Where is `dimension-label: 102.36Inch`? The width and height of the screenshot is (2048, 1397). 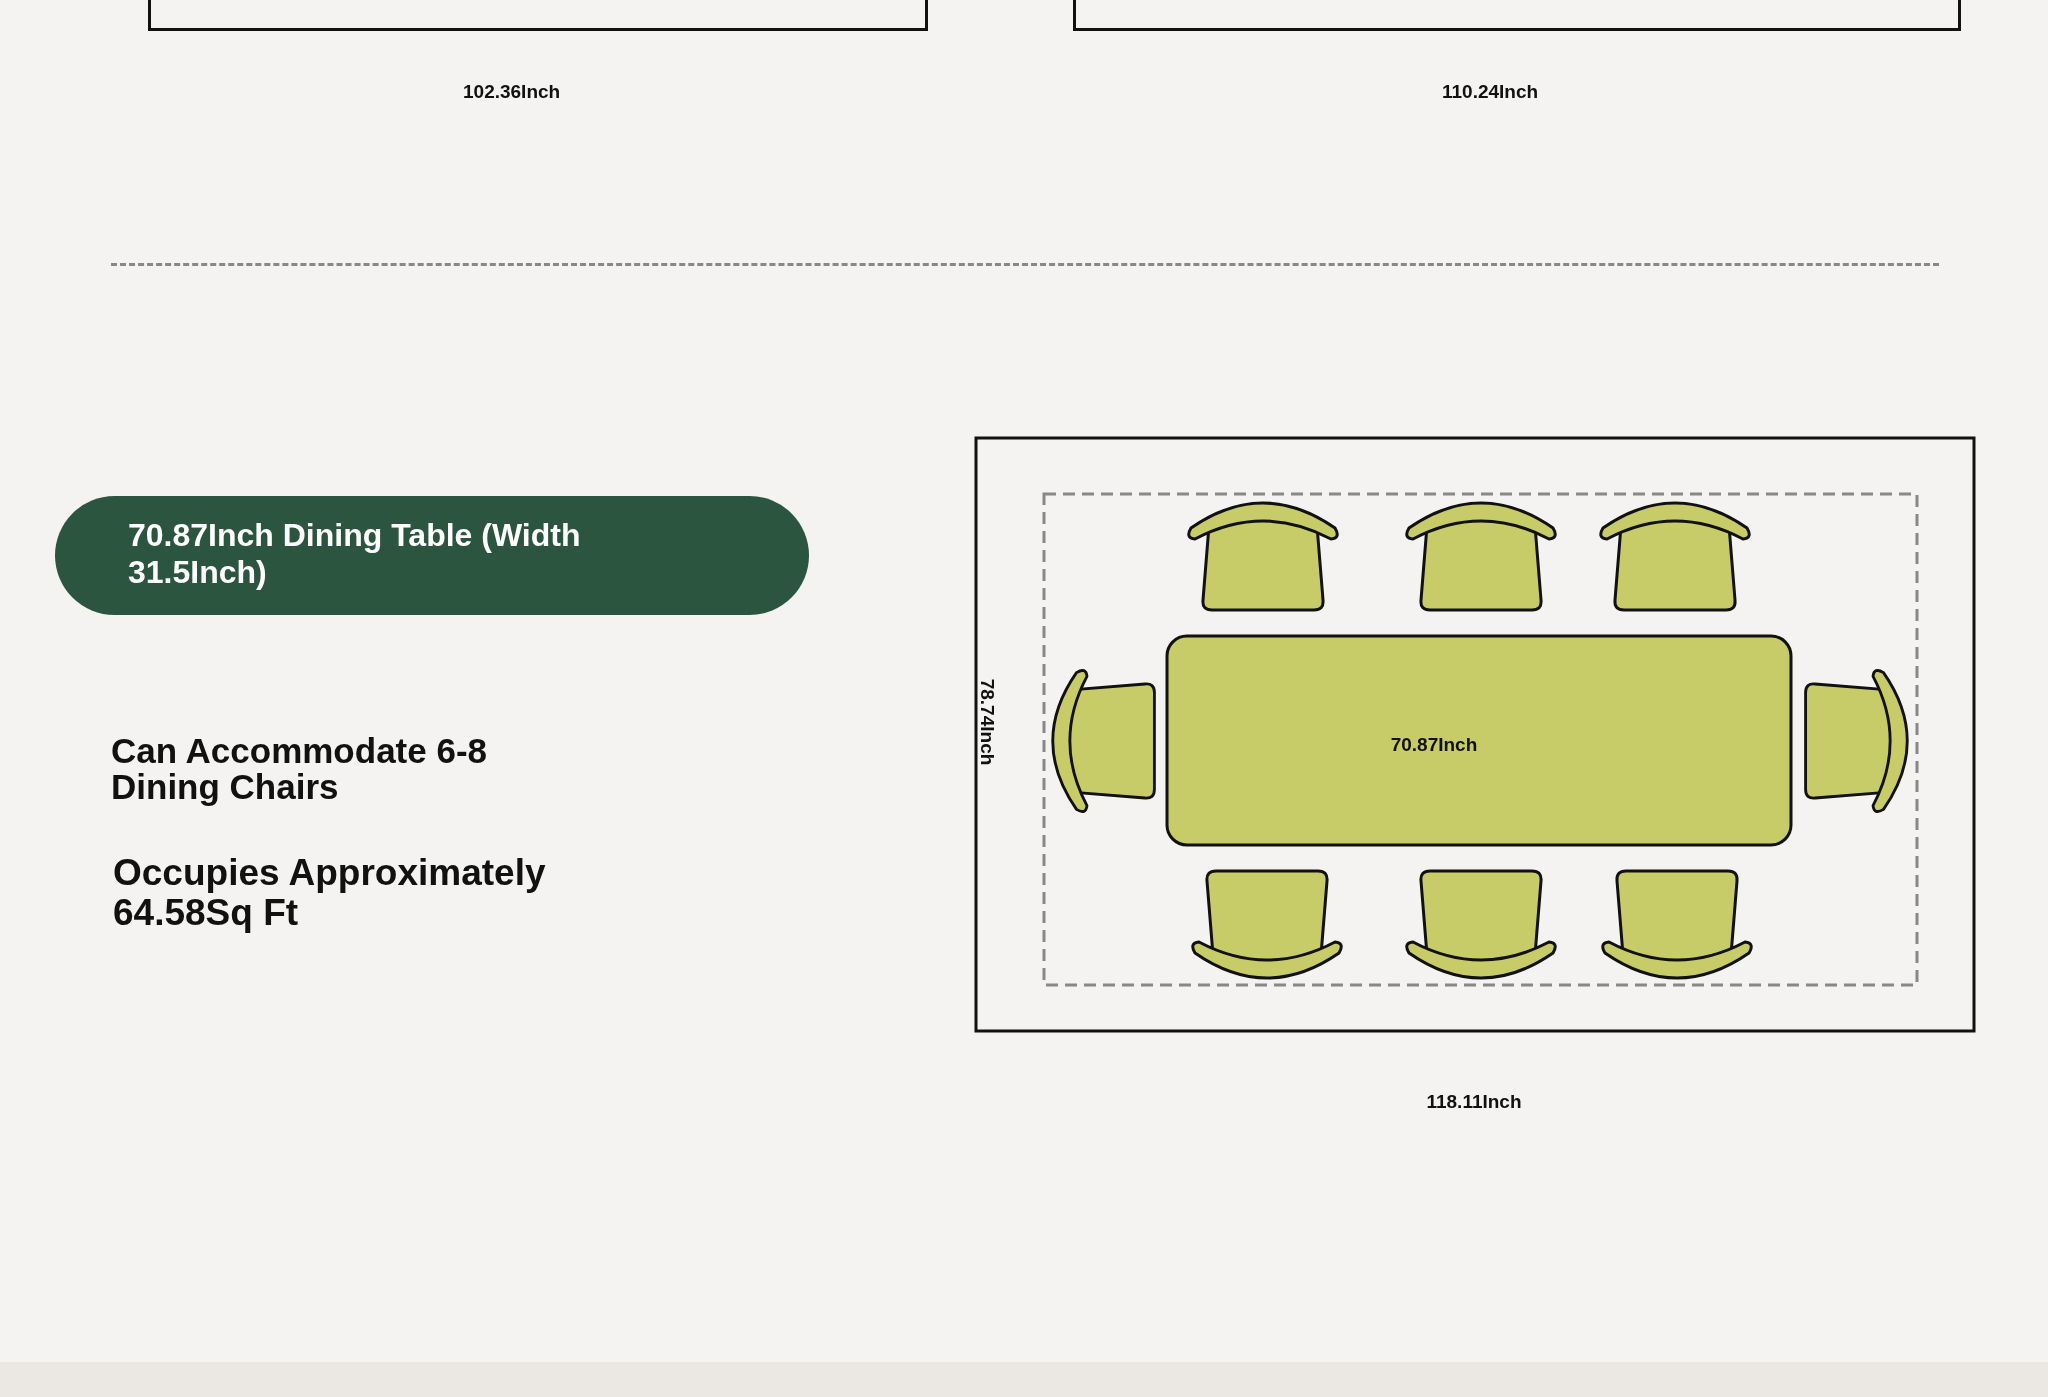 dimension-label: 102.36Inch is located at coordinates (512, 92).